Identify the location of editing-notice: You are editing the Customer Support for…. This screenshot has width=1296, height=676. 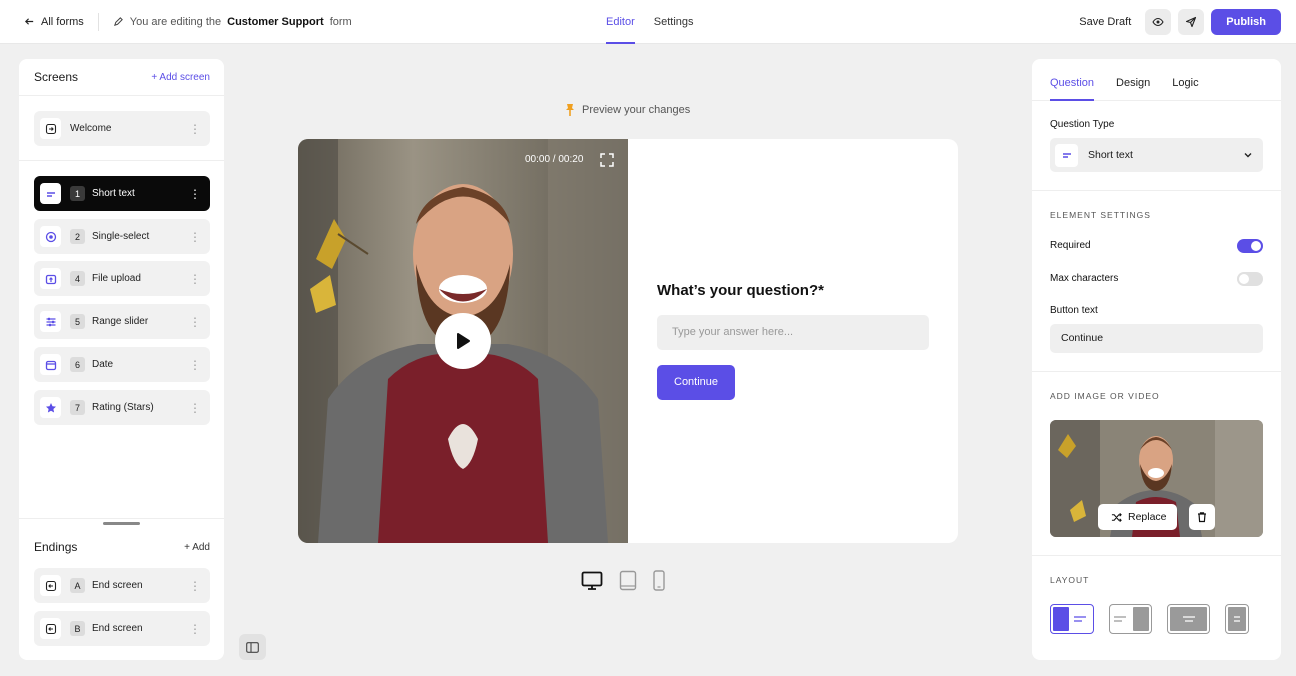
(232, 22).